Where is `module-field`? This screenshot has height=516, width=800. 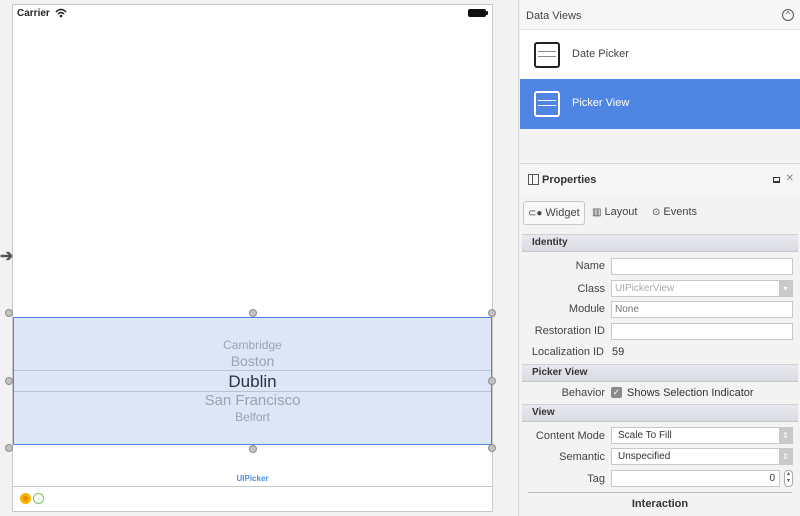 module-field is located at coordinates (702, 309).